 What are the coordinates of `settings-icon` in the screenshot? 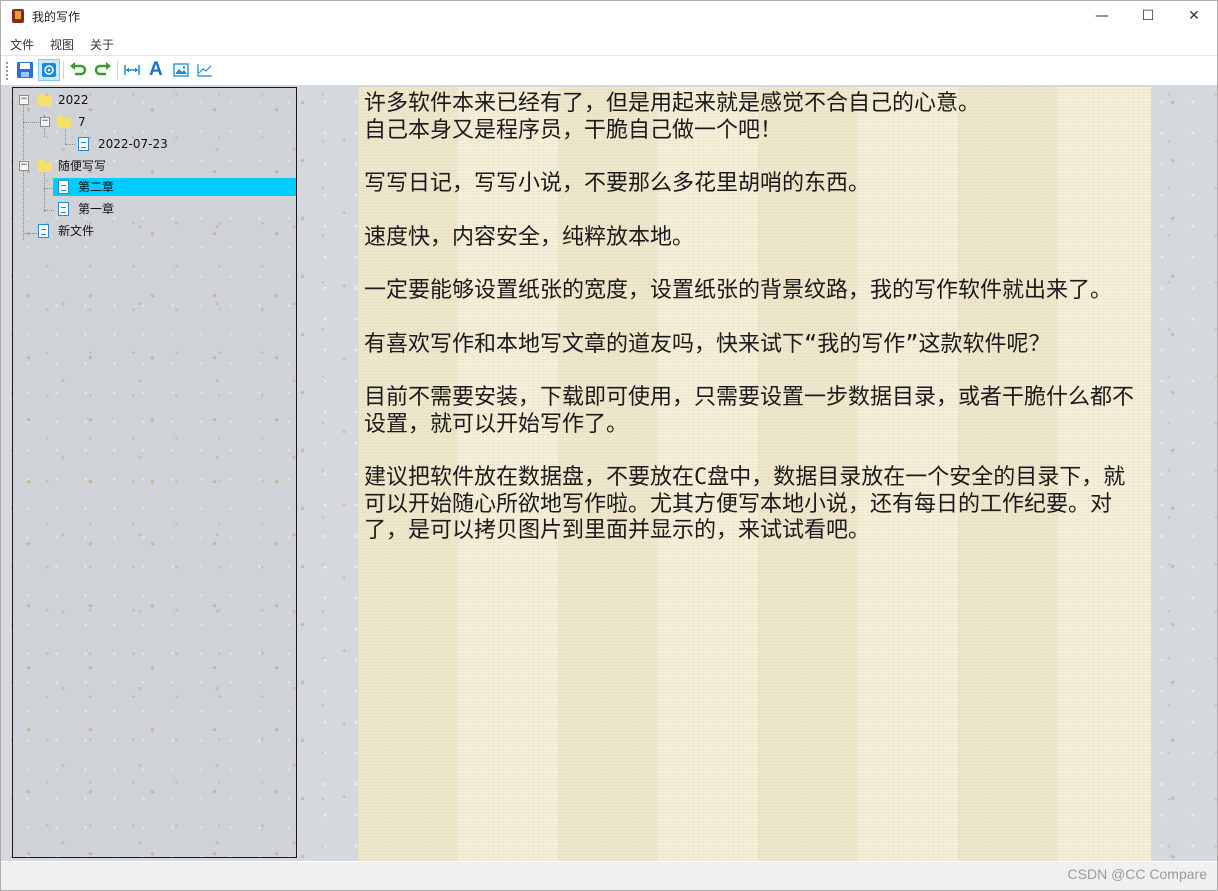 It's located at (49, 70).